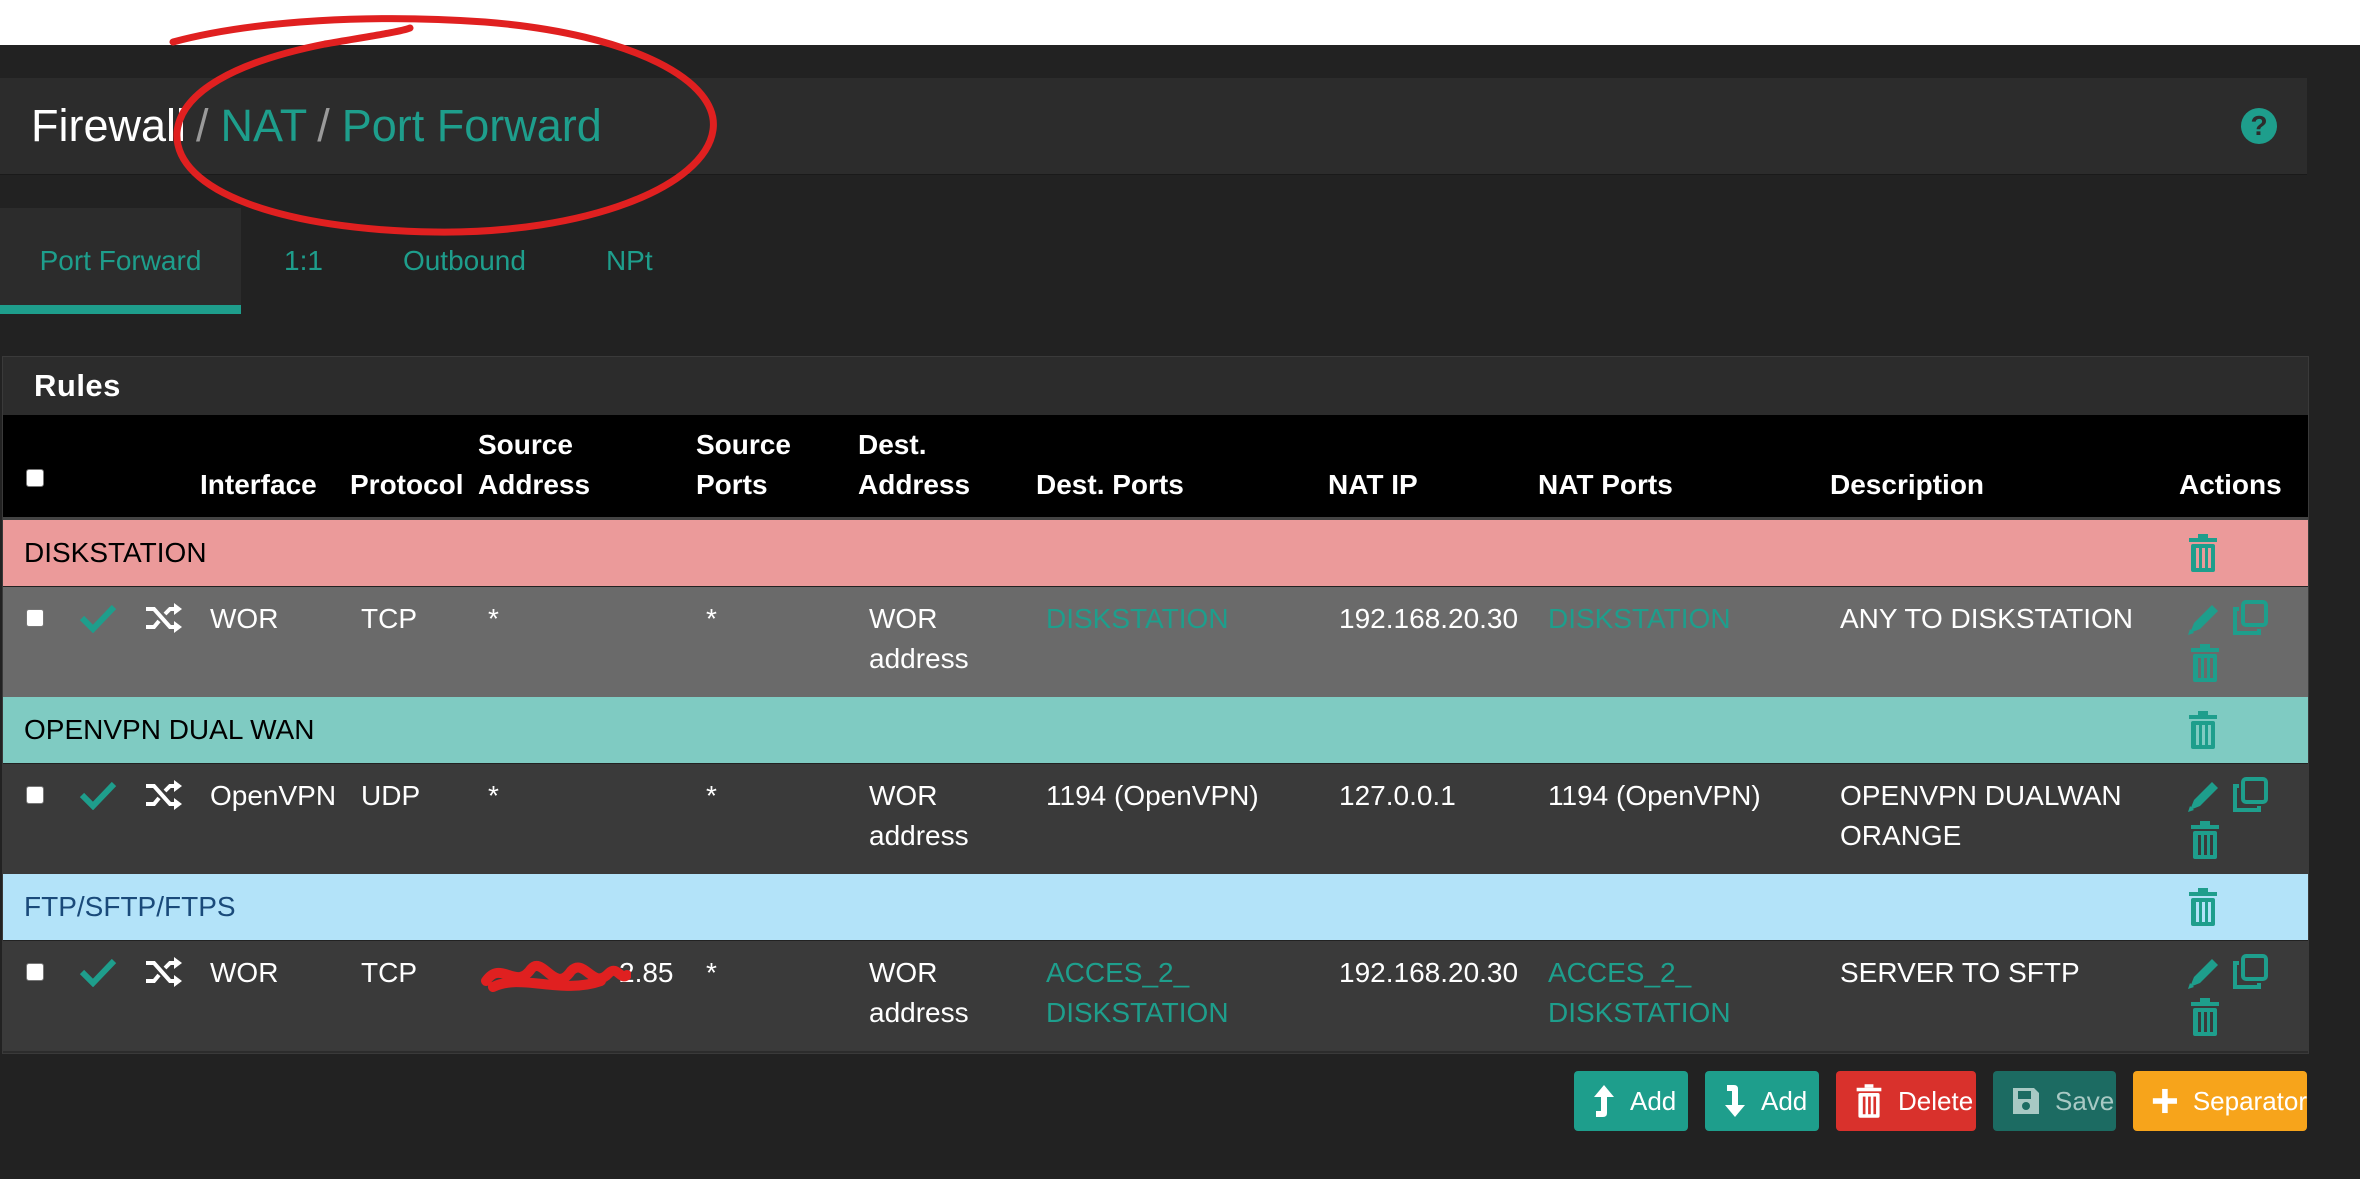 This screenshot has height=1179, width=2360. What do you see at coordinates (77, 385) in the screenshot?
I see `rules-panel-title: Rules` at bounding box center [77, 385].